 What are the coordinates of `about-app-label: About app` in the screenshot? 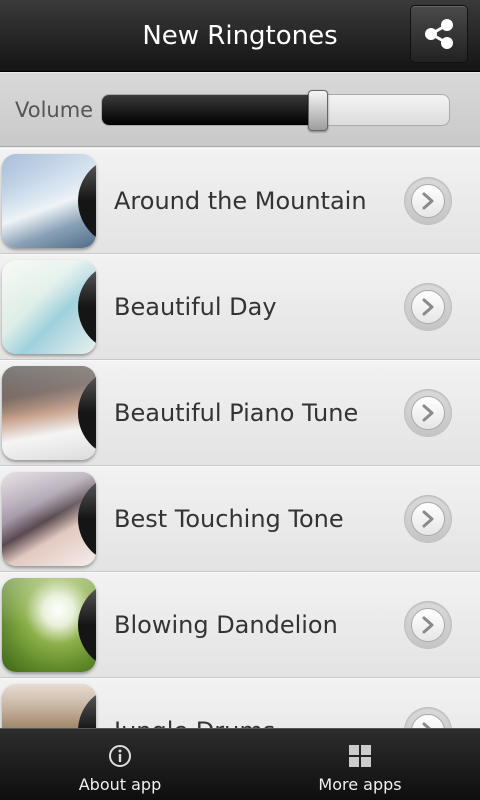 It's located at (120, 784).